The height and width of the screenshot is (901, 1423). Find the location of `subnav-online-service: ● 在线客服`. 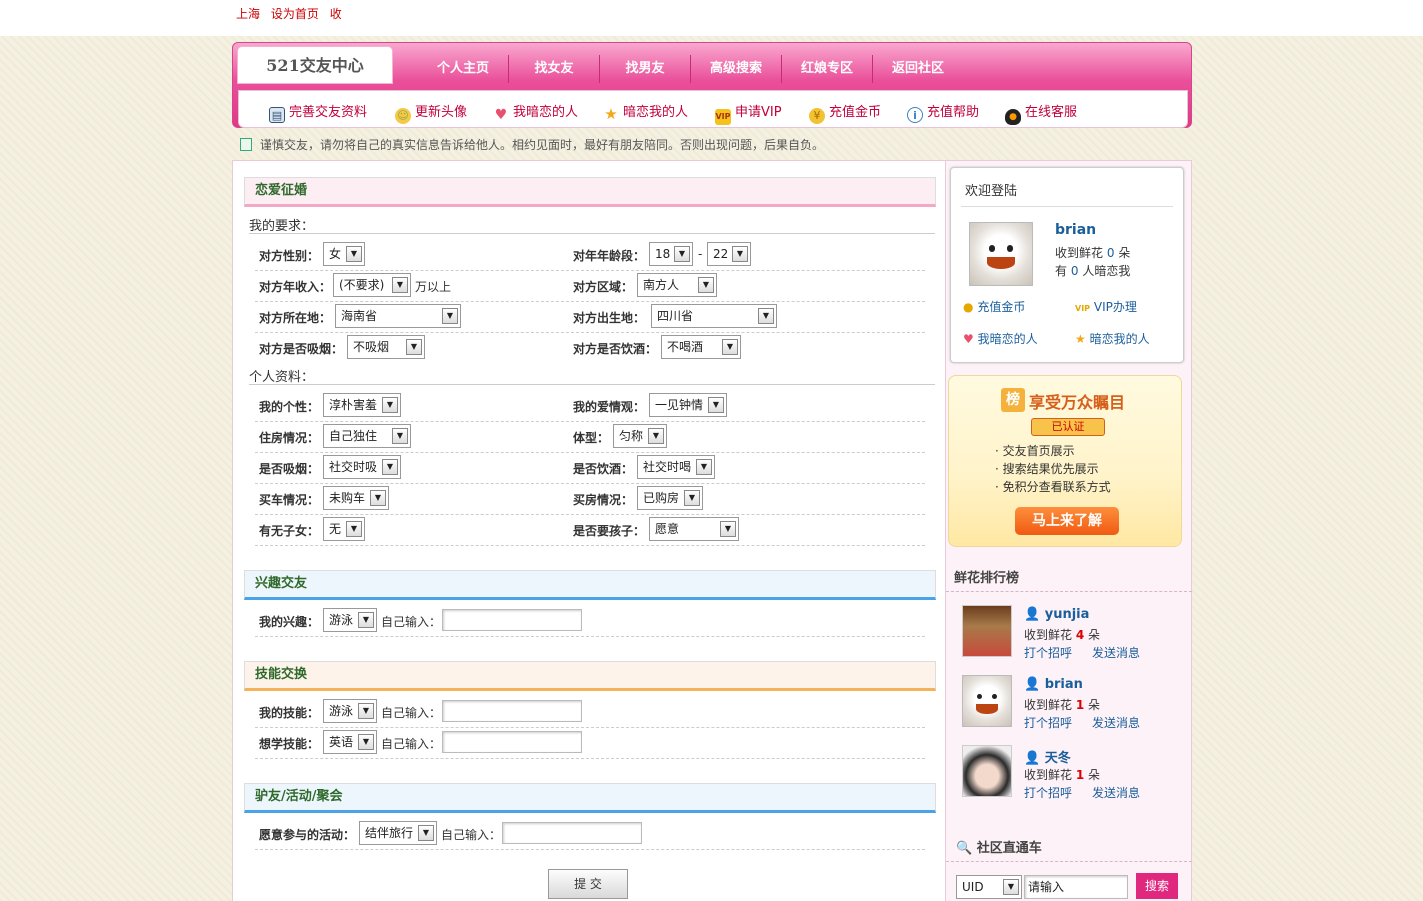

subnav-online-service: ● 在线客服 is located at coordinates (1041, 113).